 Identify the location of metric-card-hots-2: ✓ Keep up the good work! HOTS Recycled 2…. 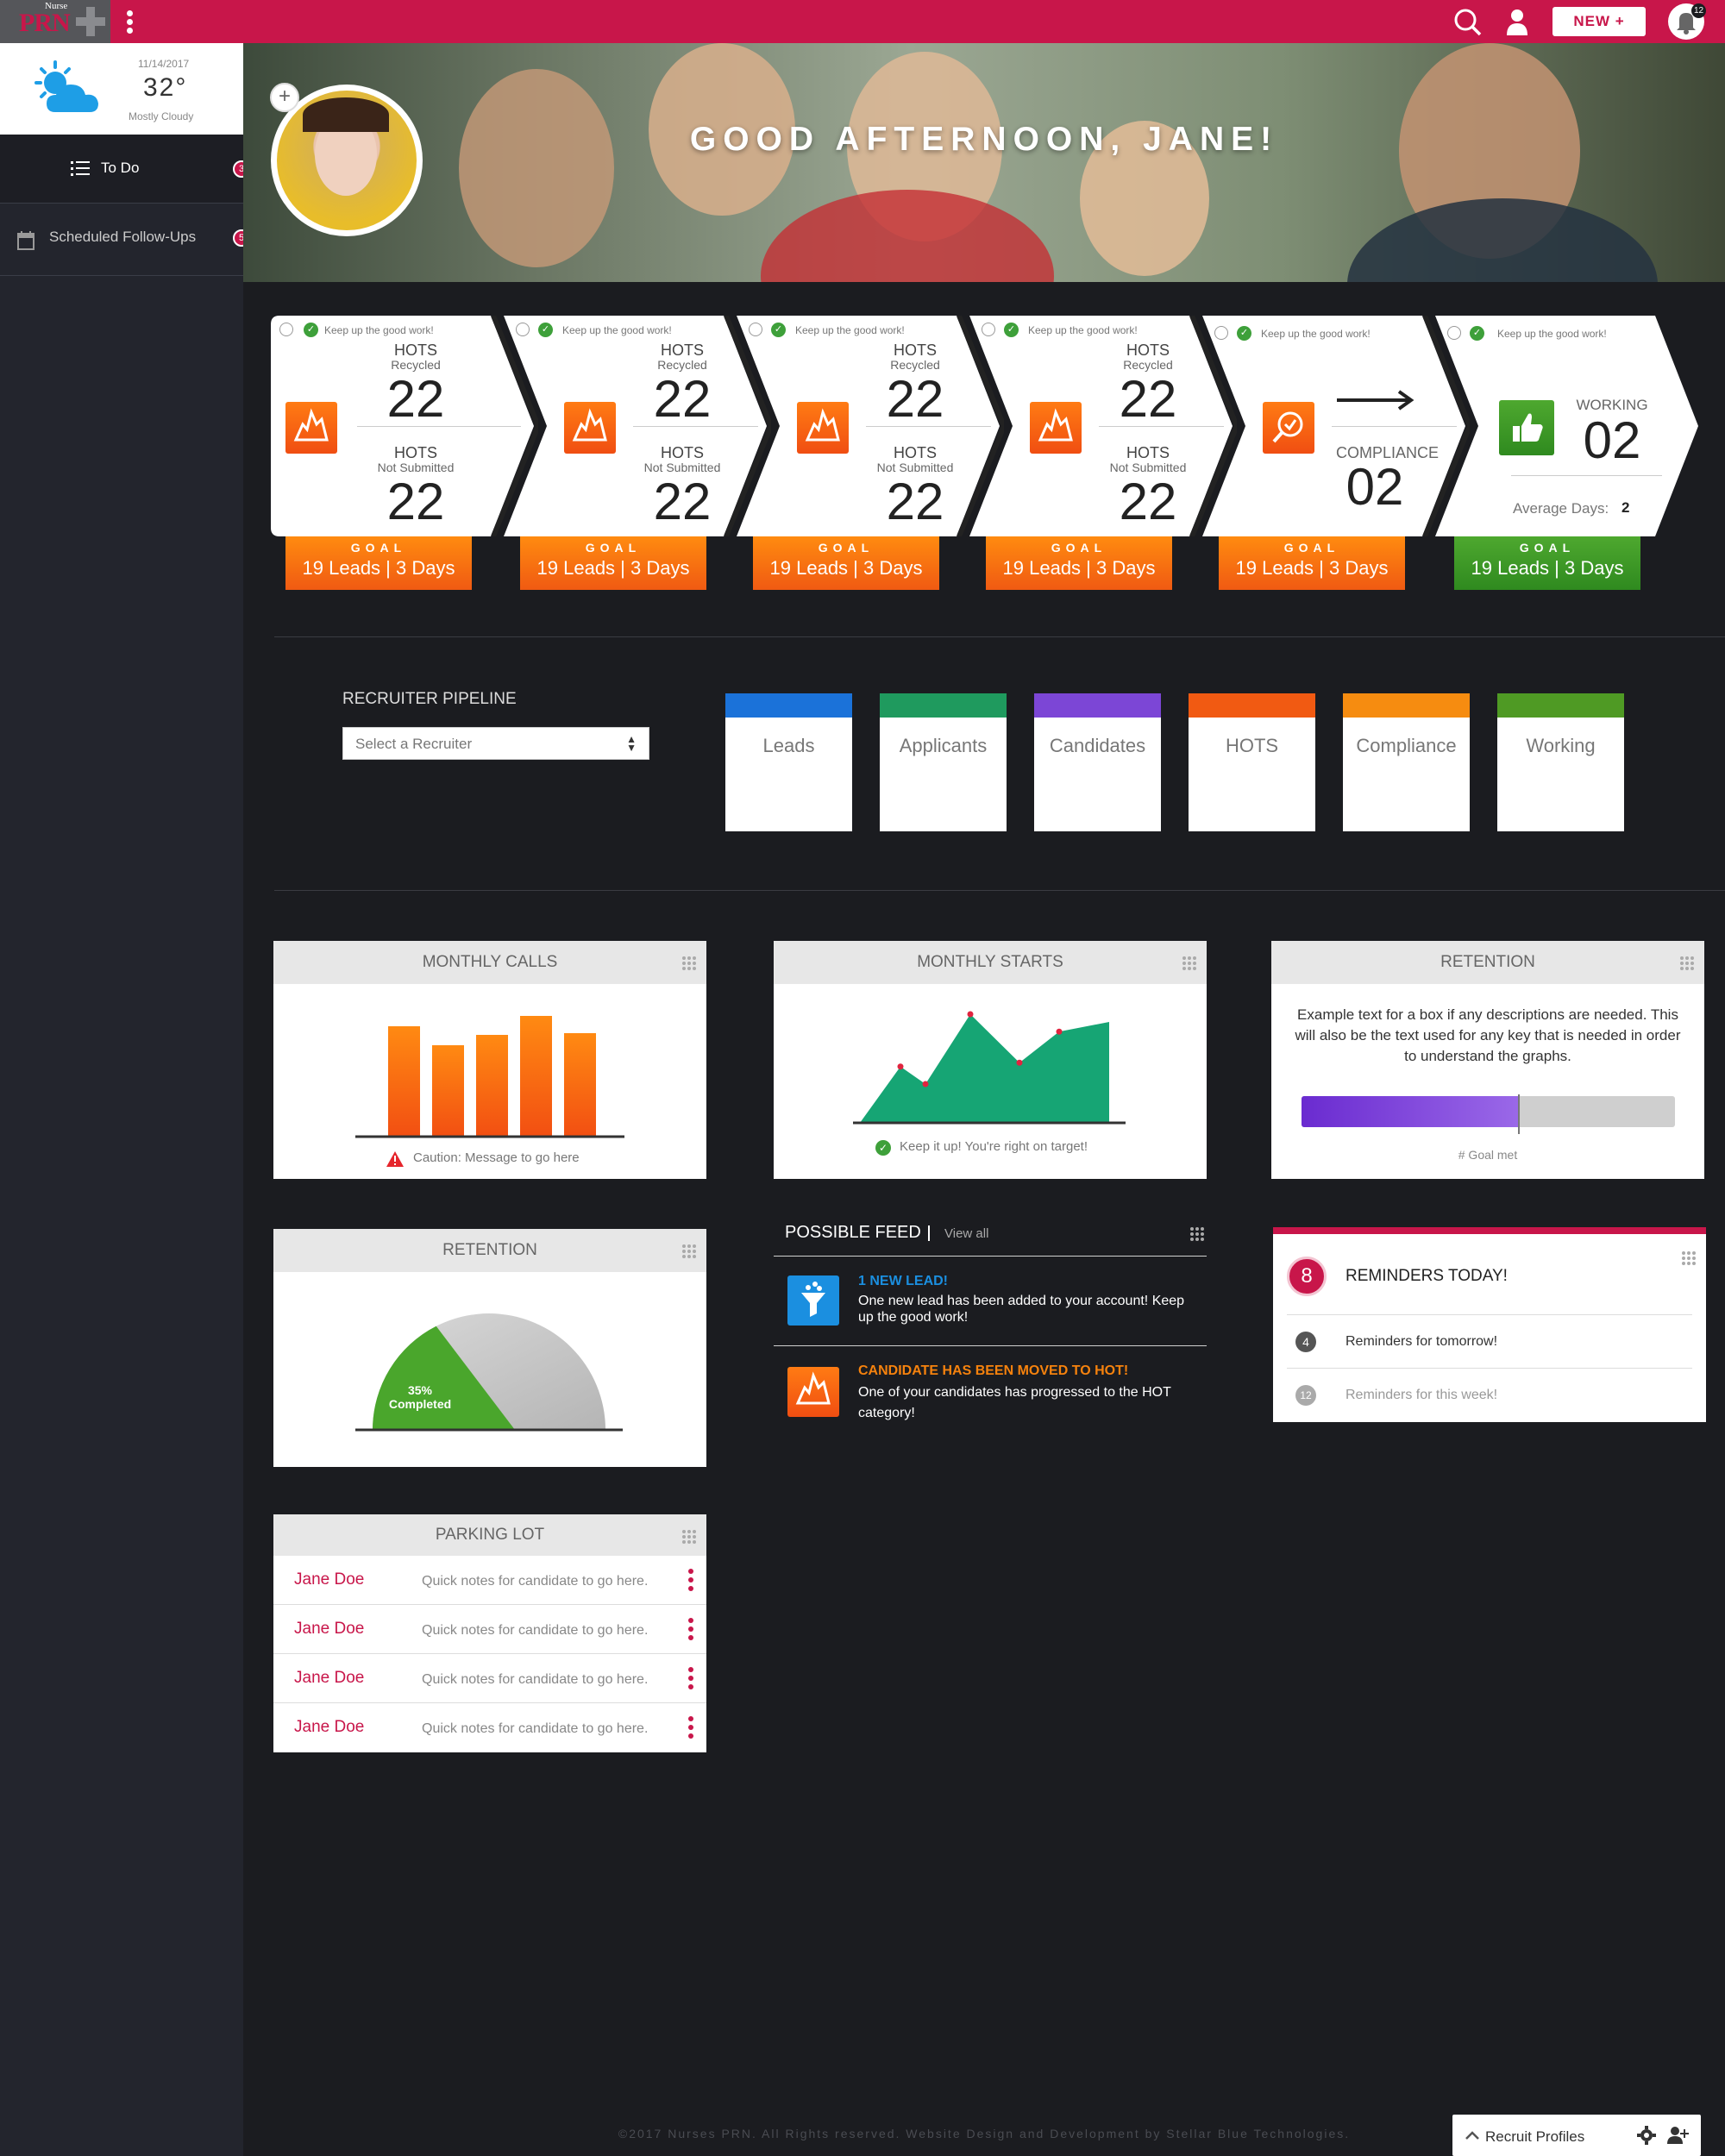
(638, 426).